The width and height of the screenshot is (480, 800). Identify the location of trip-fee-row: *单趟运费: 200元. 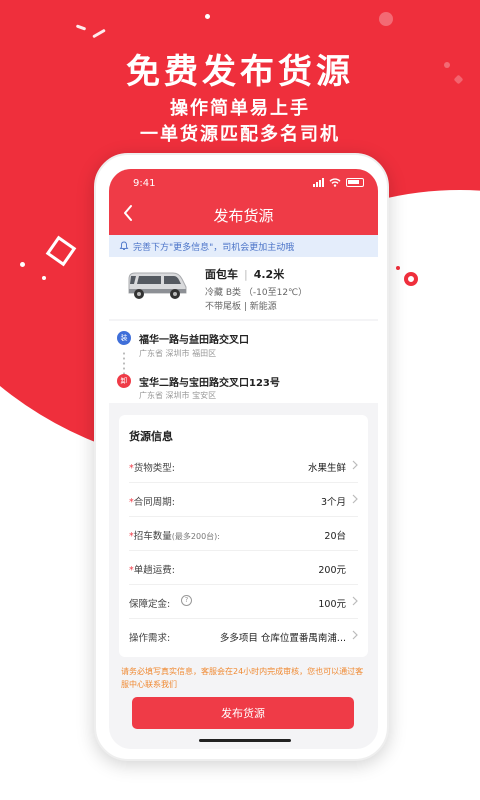
(243, 568).